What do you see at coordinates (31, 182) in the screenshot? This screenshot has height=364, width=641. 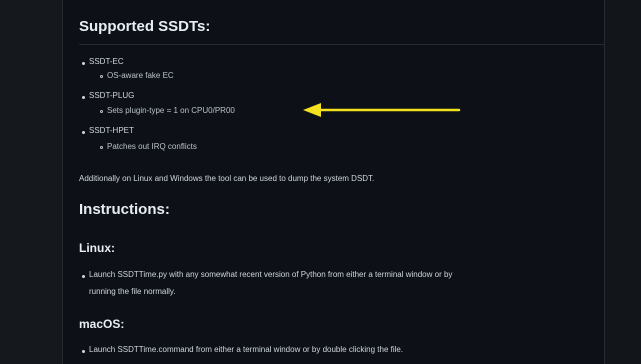 I see `left-window-frame` at bounding box center [31, 182].